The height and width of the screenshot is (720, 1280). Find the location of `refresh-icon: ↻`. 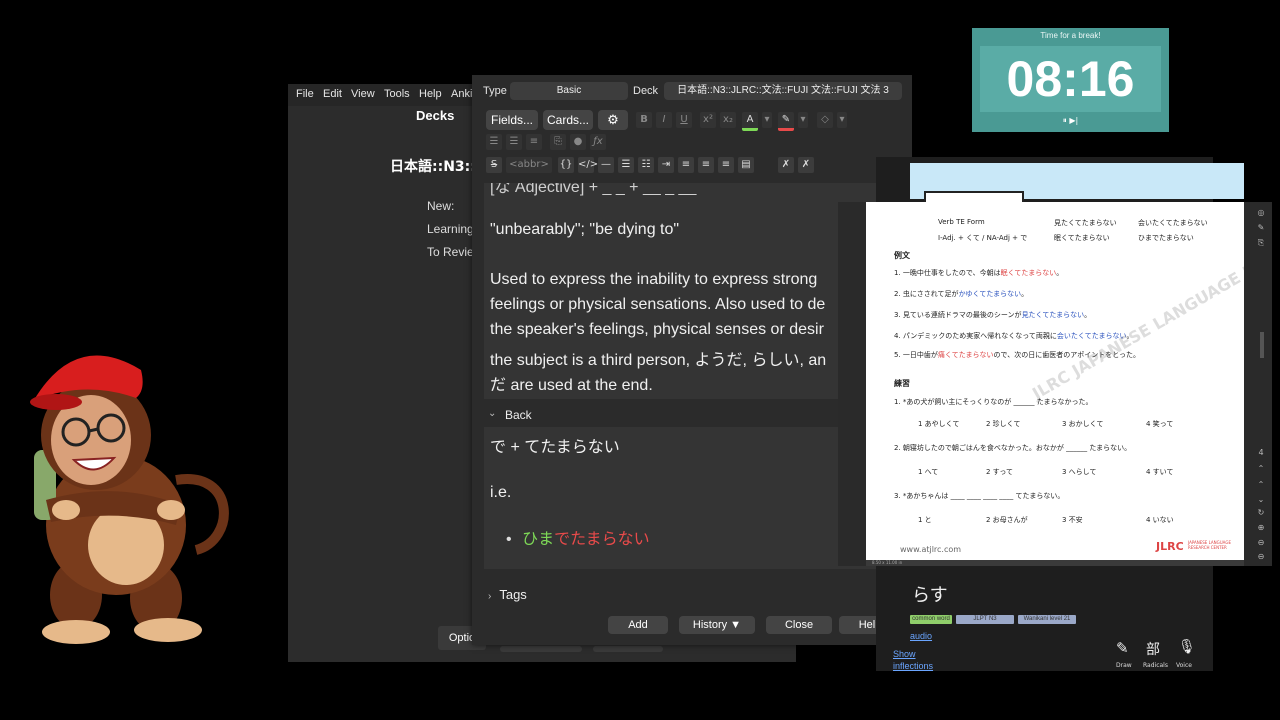

refresh-icon: ↻ is located at coordinates (1261, 513).